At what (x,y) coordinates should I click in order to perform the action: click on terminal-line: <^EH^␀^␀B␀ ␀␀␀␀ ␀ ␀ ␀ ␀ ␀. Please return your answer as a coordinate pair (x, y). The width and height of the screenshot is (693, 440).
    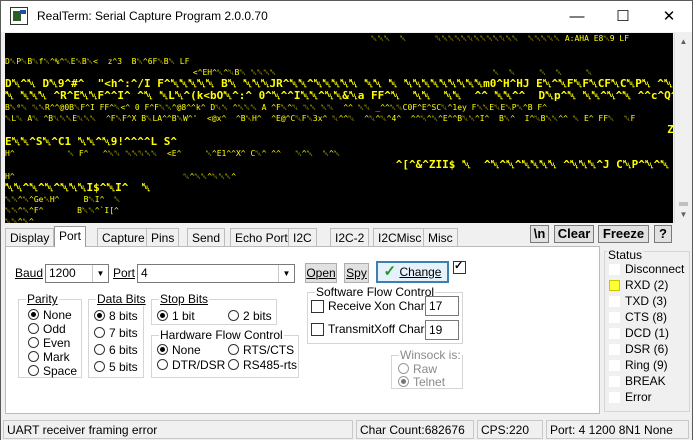
    Looking at the image, I should click on (299, 72).